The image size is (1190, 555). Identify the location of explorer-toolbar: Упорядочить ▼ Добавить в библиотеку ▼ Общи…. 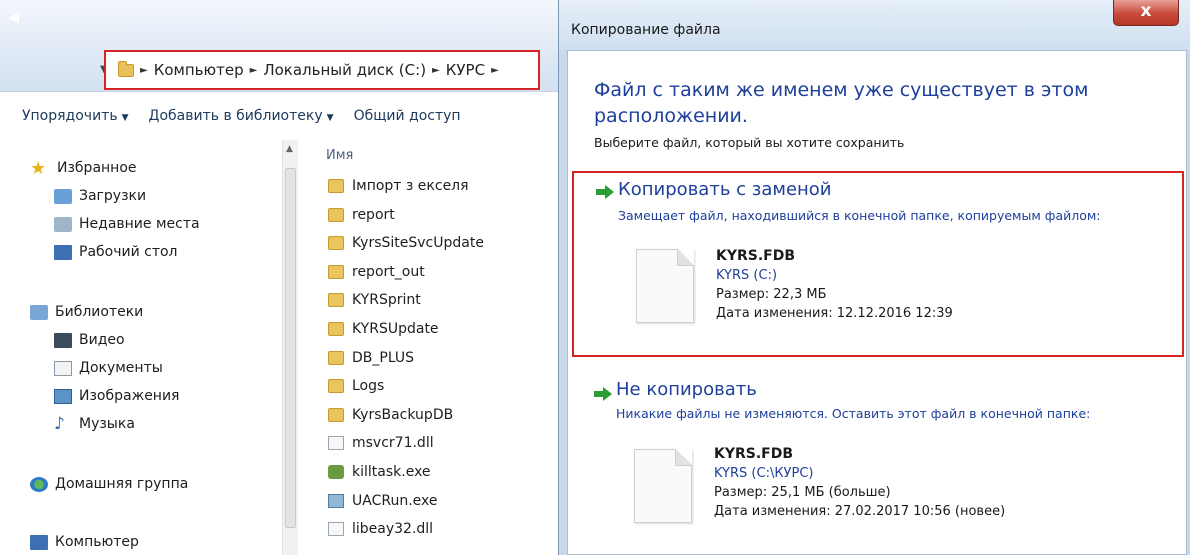
(280, 116).